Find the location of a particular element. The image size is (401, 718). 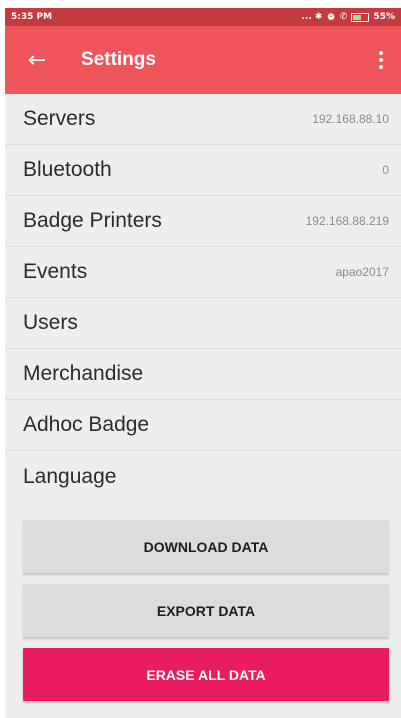

battery-icon is located at coordinates (360, 17).